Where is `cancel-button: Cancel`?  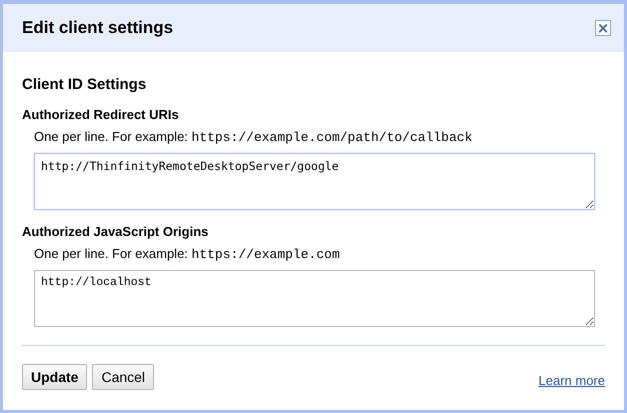 cancel-button: Cancel is located at coordinates (123, 377).